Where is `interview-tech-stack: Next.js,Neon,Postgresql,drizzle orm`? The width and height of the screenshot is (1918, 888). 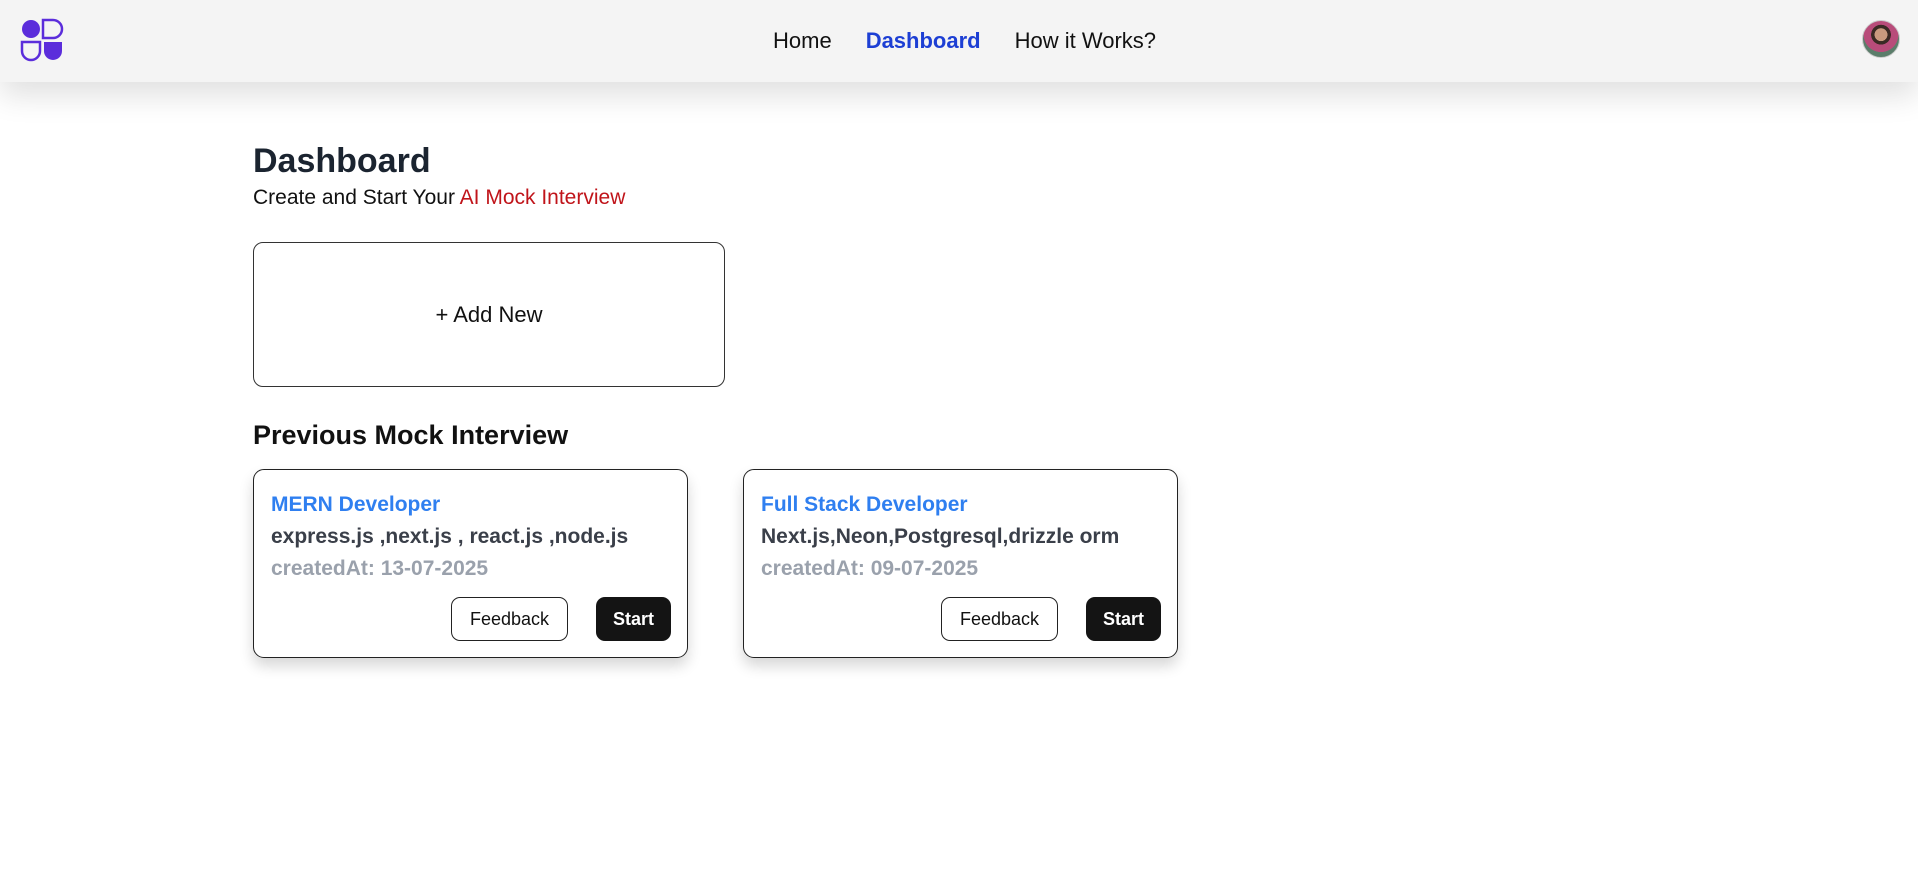 interview-tech-stack: Next.js,Neon,Postgresql,drizzle orm is located at coordinates (940, 536).